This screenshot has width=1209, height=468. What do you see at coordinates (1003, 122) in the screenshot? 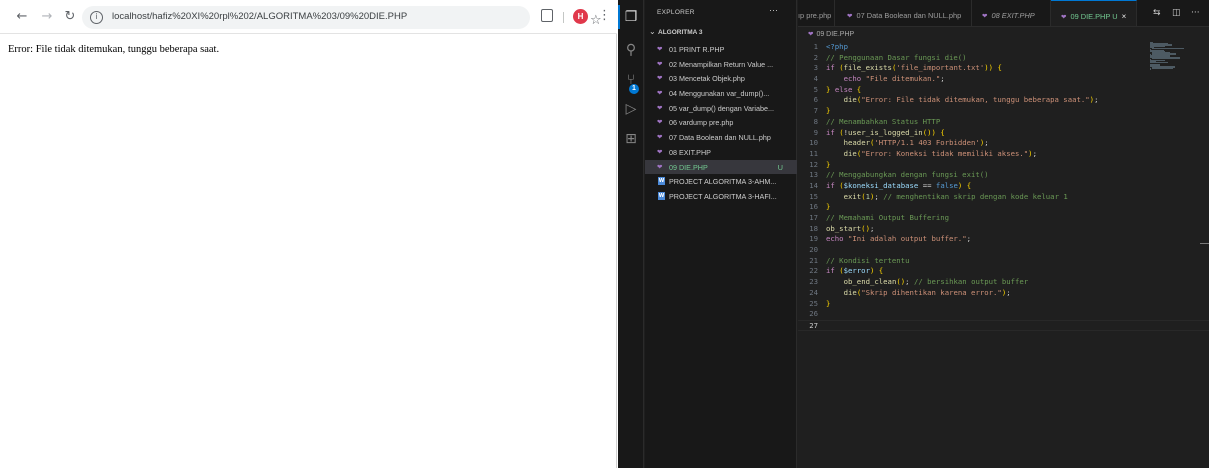
I see `code-line: 8 // Menambahkan Status HTTP` at bounding box center [1003, 122].